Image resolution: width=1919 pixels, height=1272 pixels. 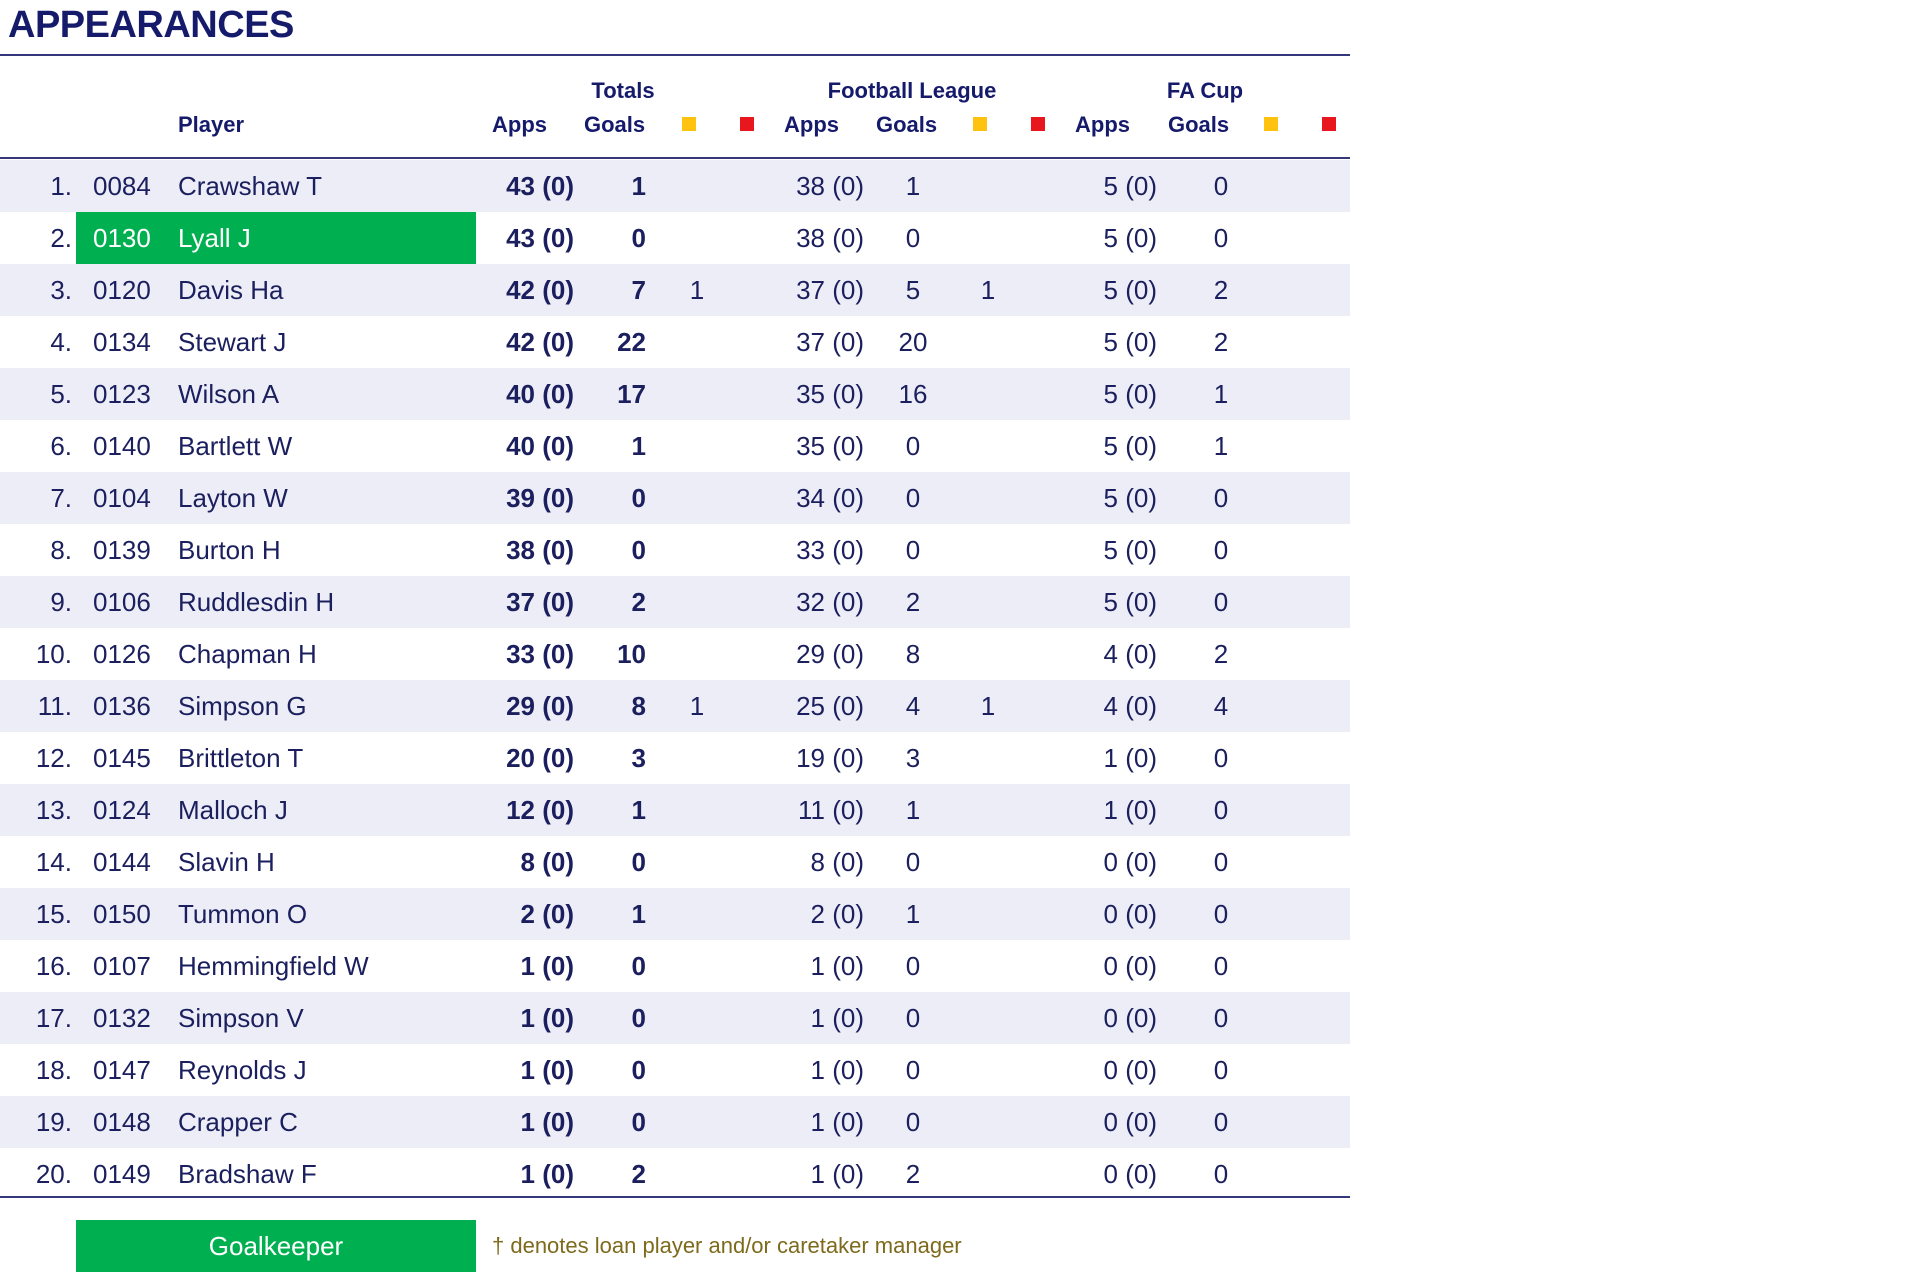 I want to click on player-name: Burton H, so click(x=229, y=550).